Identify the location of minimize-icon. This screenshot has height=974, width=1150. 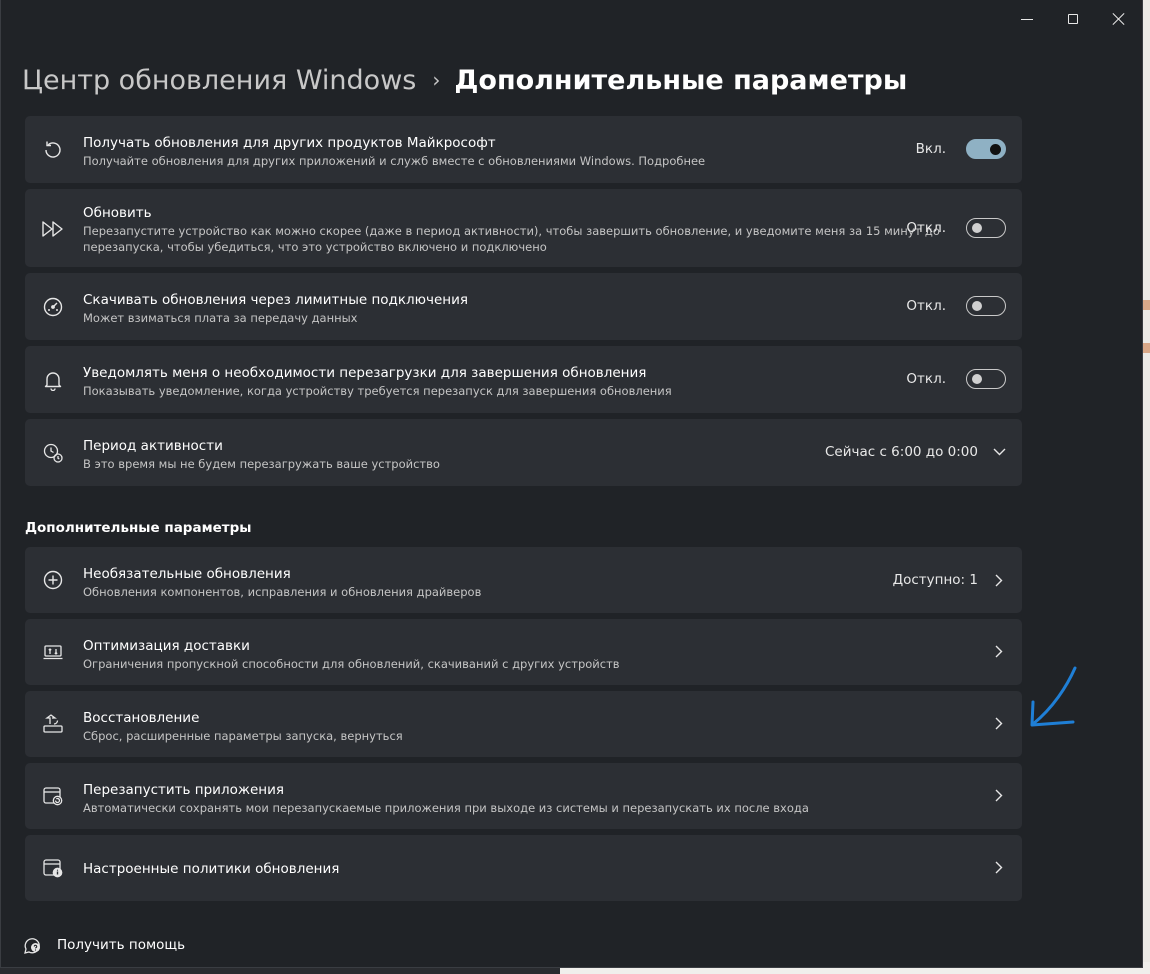
(1027, 19).